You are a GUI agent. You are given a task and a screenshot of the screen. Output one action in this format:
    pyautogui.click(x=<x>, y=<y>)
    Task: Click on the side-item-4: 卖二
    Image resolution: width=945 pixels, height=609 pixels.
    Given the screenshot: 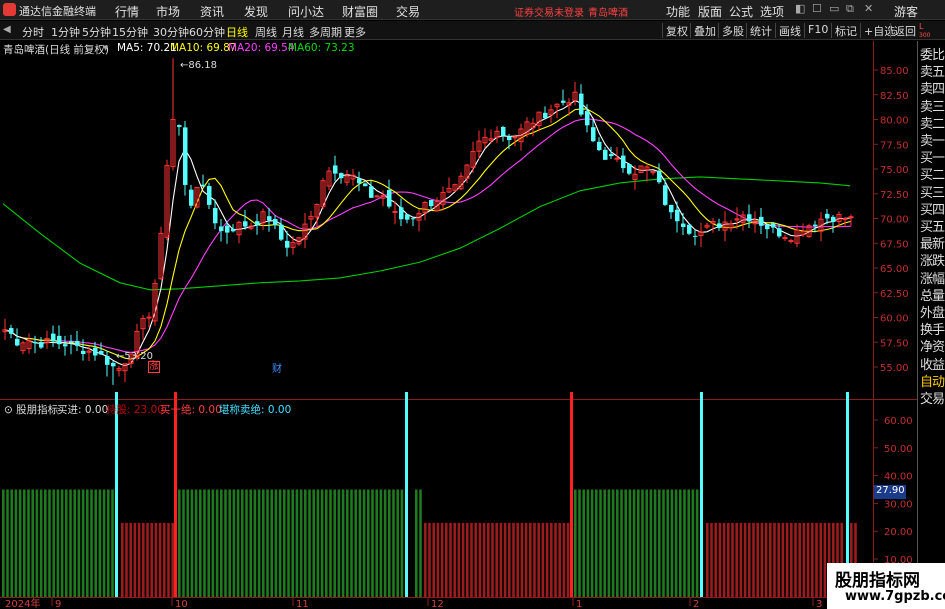 What is the action you would take?
    pyautogui.click(x=932, y=122)
    